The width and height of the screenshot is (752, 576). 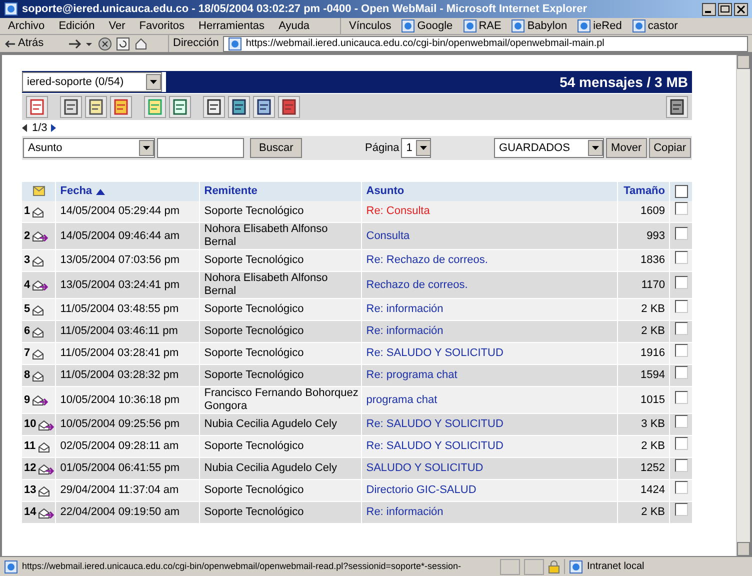 What do you see at coordinates (357, 469) in the screenshot?
I see `table-row: 12 01/05/2004 06:41:55 pm Nubia Cecilia Agudelo Cely SALUDO Y SOLICITUD 1252` at bounding box center [357, 469].